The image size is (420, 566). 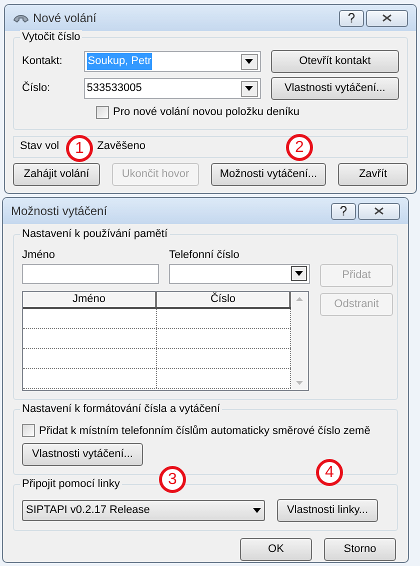 What do you see at coordinates (59, 211) in the screenshot?
I see `window-title: Možnosti vytáčení` at bounding box center [59, 211].